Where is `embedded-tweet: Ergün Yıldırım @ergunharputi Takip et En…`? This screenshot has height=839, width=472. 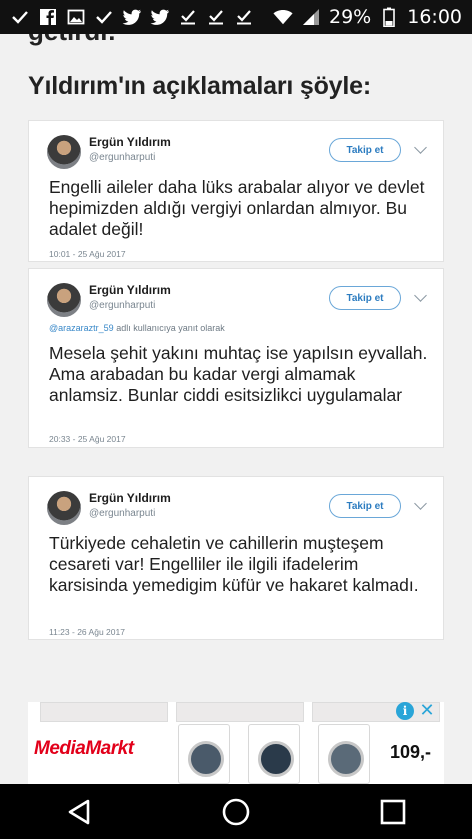
embedded-tweet: Ergün Yıldırım @ergunharputi Takip et En… is located at coordinates (236, 191).